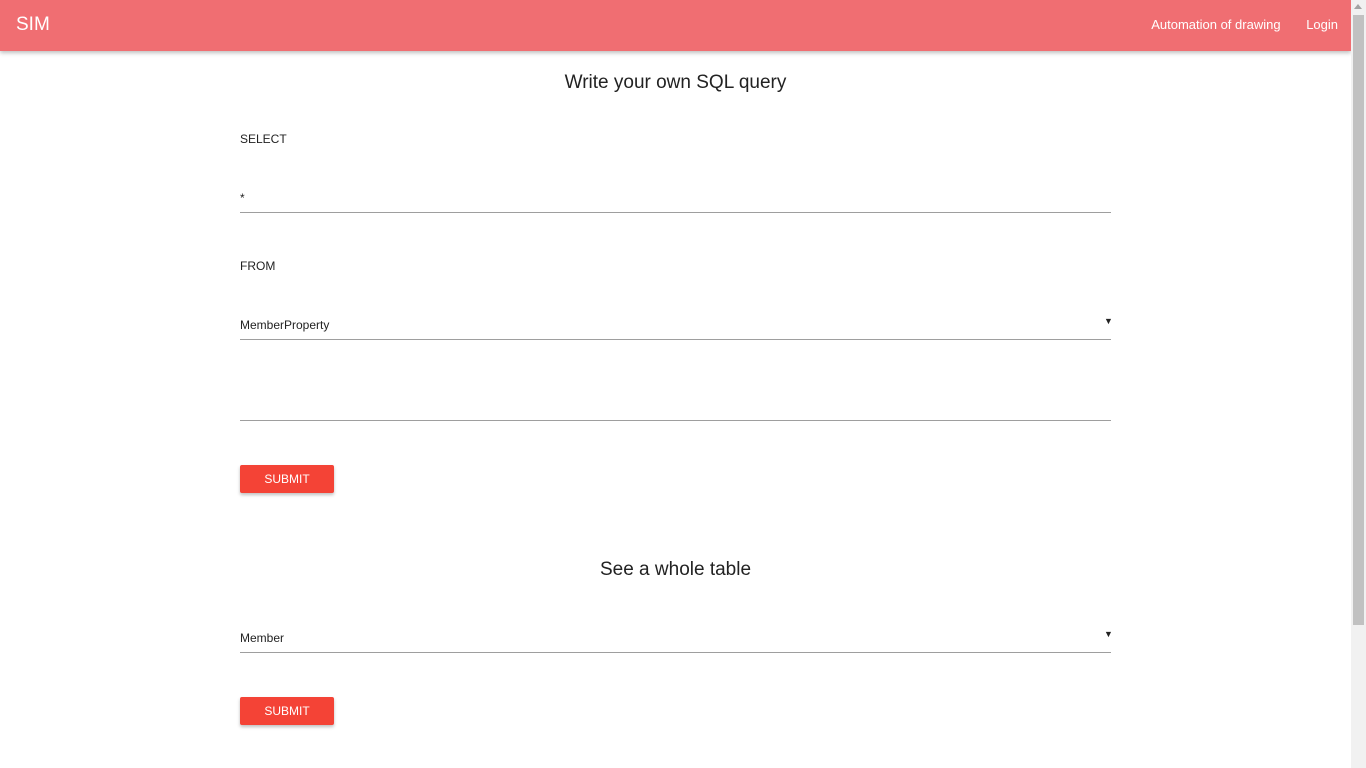  Describe the element at coordinates (675, 198) in the screenshot. I see `select-input` at that location.